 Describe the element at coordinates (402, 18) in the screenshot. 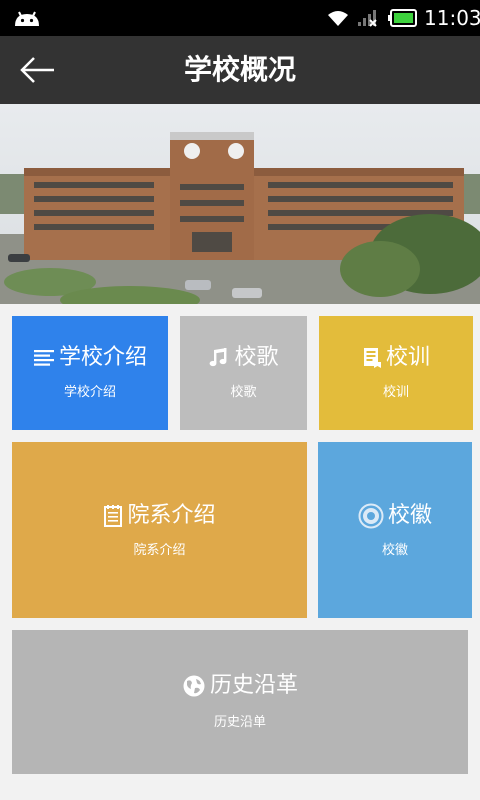

I see `battery-icon` at that location.